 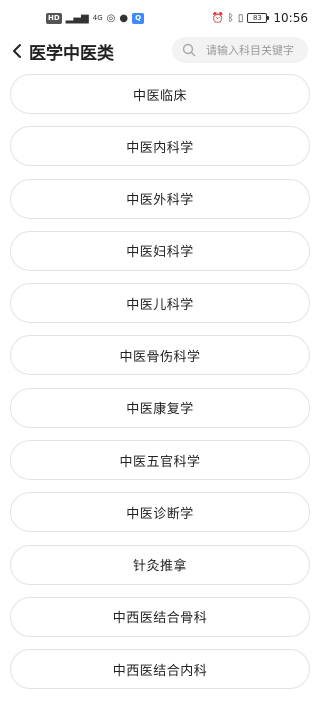 I want to click on subject-label: 中西医结合骨科, so click(x=160, y=619).